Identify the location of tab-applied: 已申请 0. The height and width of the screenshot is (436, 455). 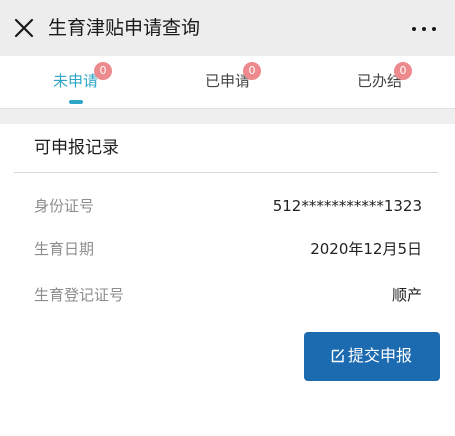
(227, 82).